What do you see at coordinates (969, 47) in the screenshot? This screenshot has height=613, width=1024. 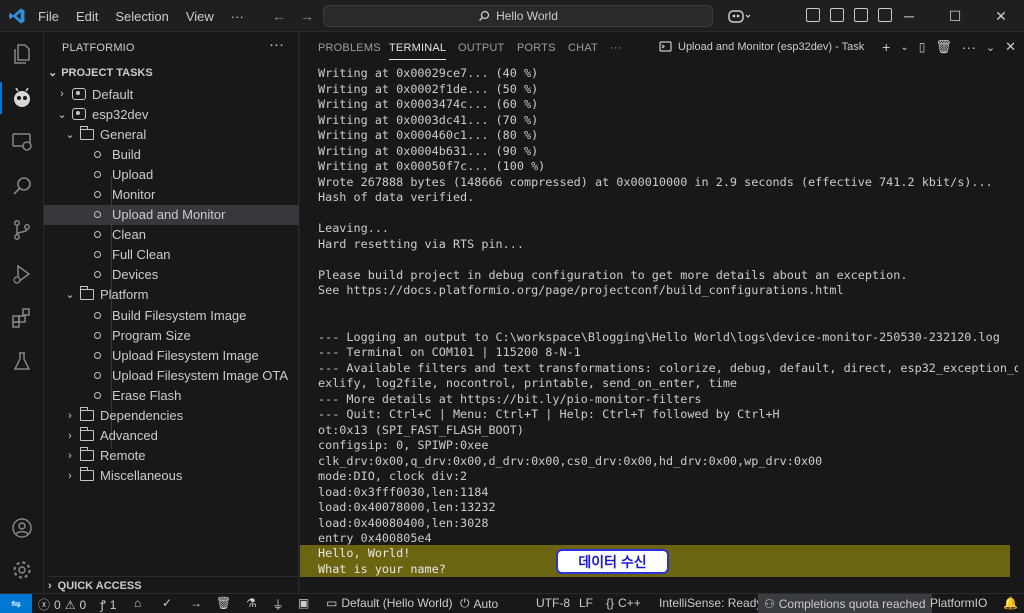 I see `more-actions-icon: ···` at bounding box center [969, 47].